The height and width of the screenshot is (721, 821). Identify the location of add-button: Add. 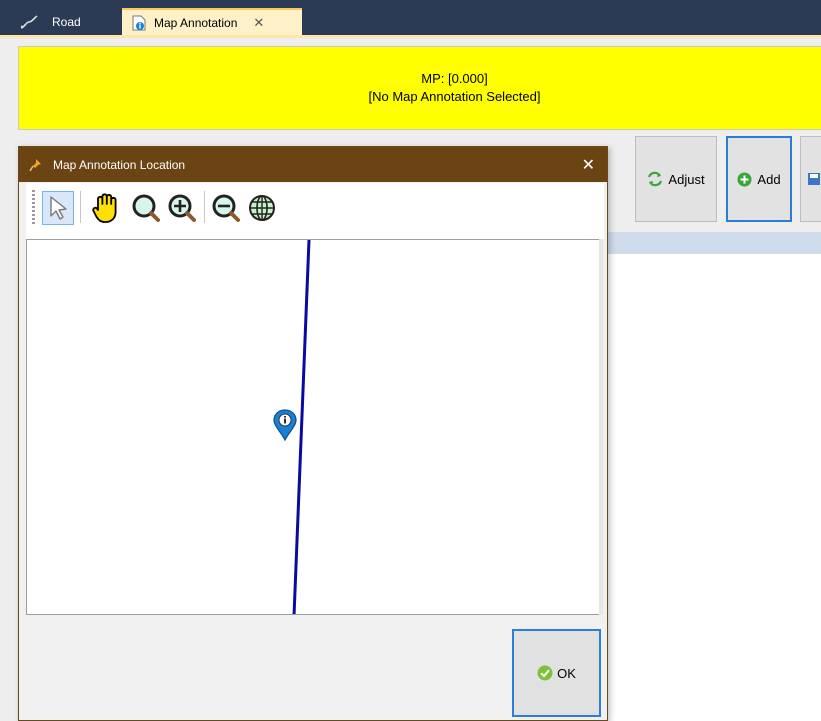
(759, 179).